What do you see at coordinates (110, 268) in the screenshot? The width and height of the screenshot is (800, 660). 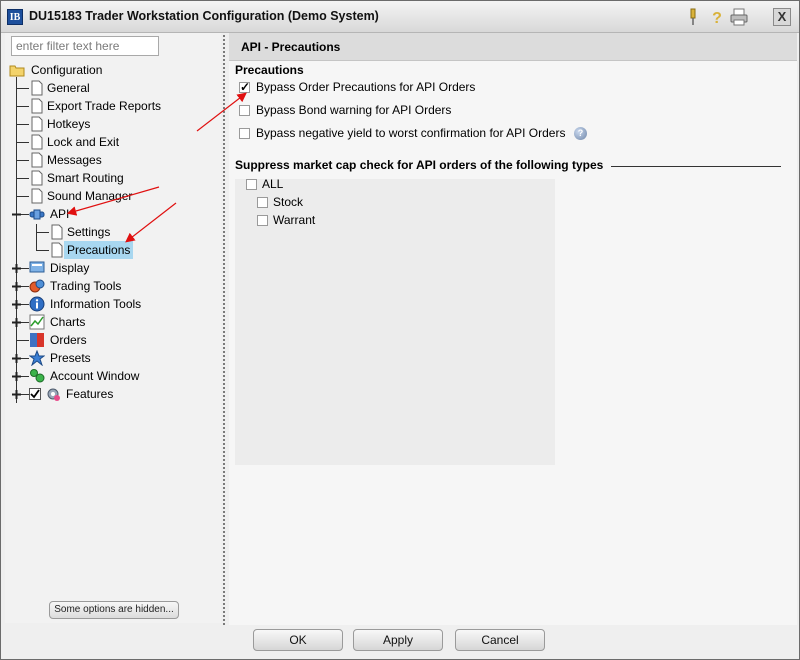 I see `tree-item-display: Display` at bounding box center [110, 268].